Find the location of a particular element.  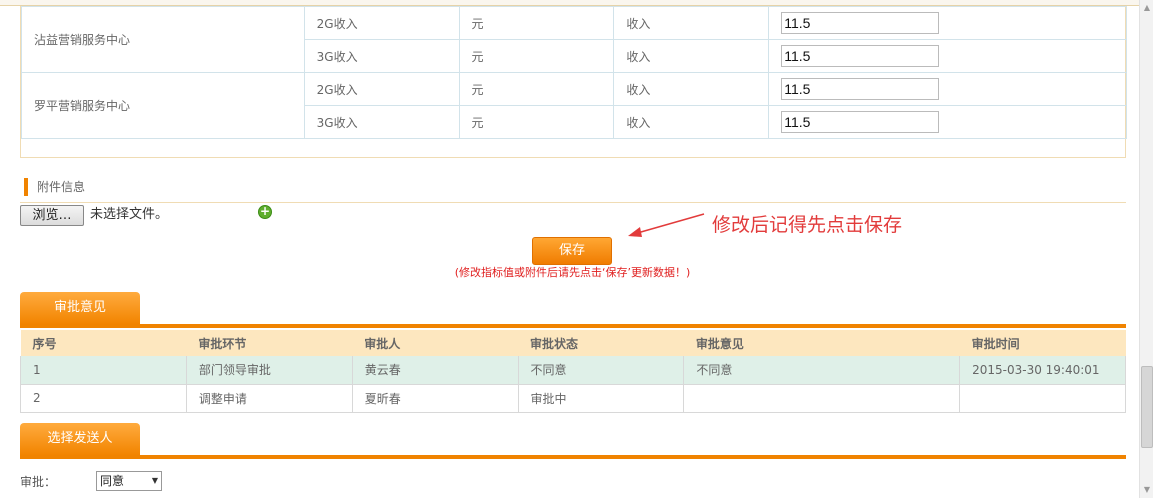

chevron-down-icon: ▼ is located at coordinates (154, 480).